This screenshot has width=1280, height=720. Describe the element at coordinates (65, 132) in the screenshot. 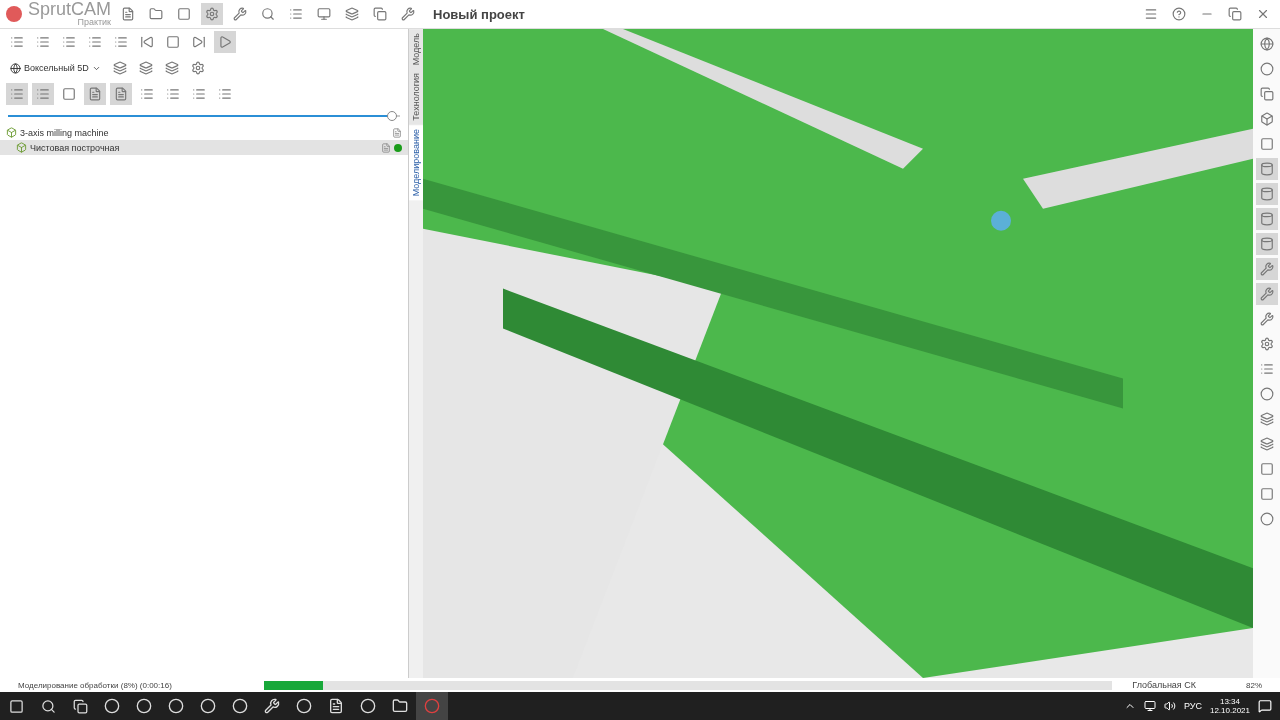

I see `tree-item-label: 3-axis milling machine` at that location.